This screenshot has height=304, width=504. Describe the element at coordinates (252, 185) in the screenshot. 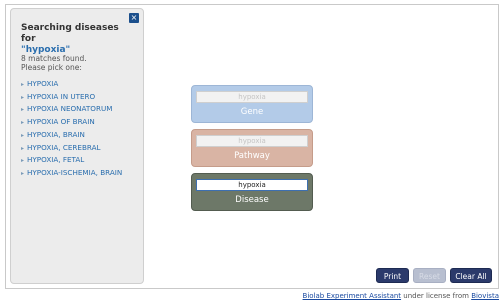

I see `disease-input` at that location.